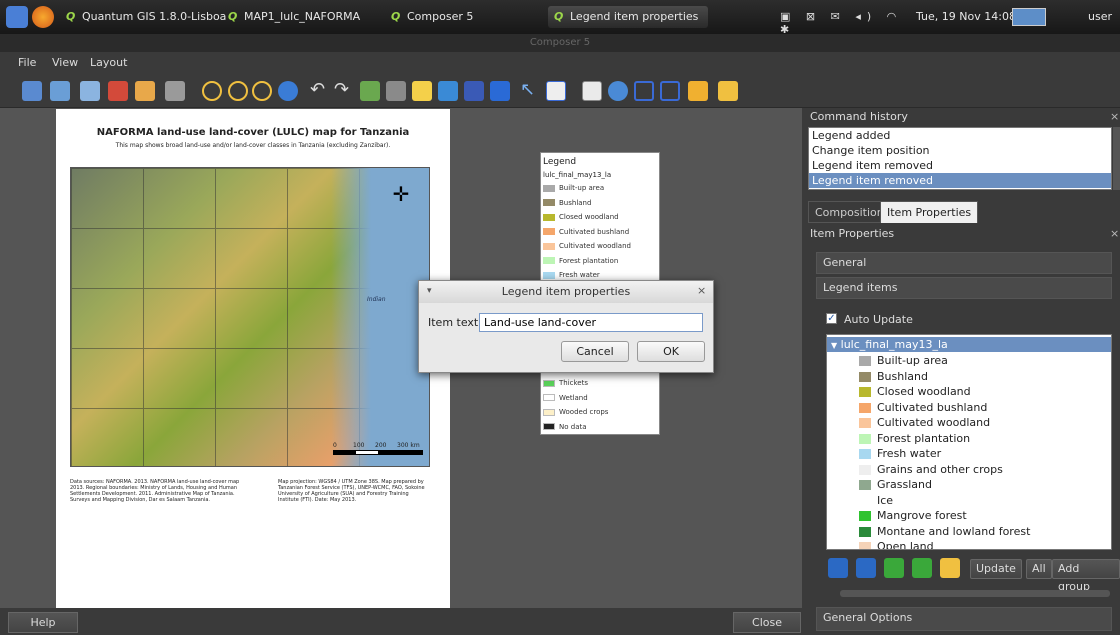  I want to click on horizontal-scrollbar, so click(975, 593).